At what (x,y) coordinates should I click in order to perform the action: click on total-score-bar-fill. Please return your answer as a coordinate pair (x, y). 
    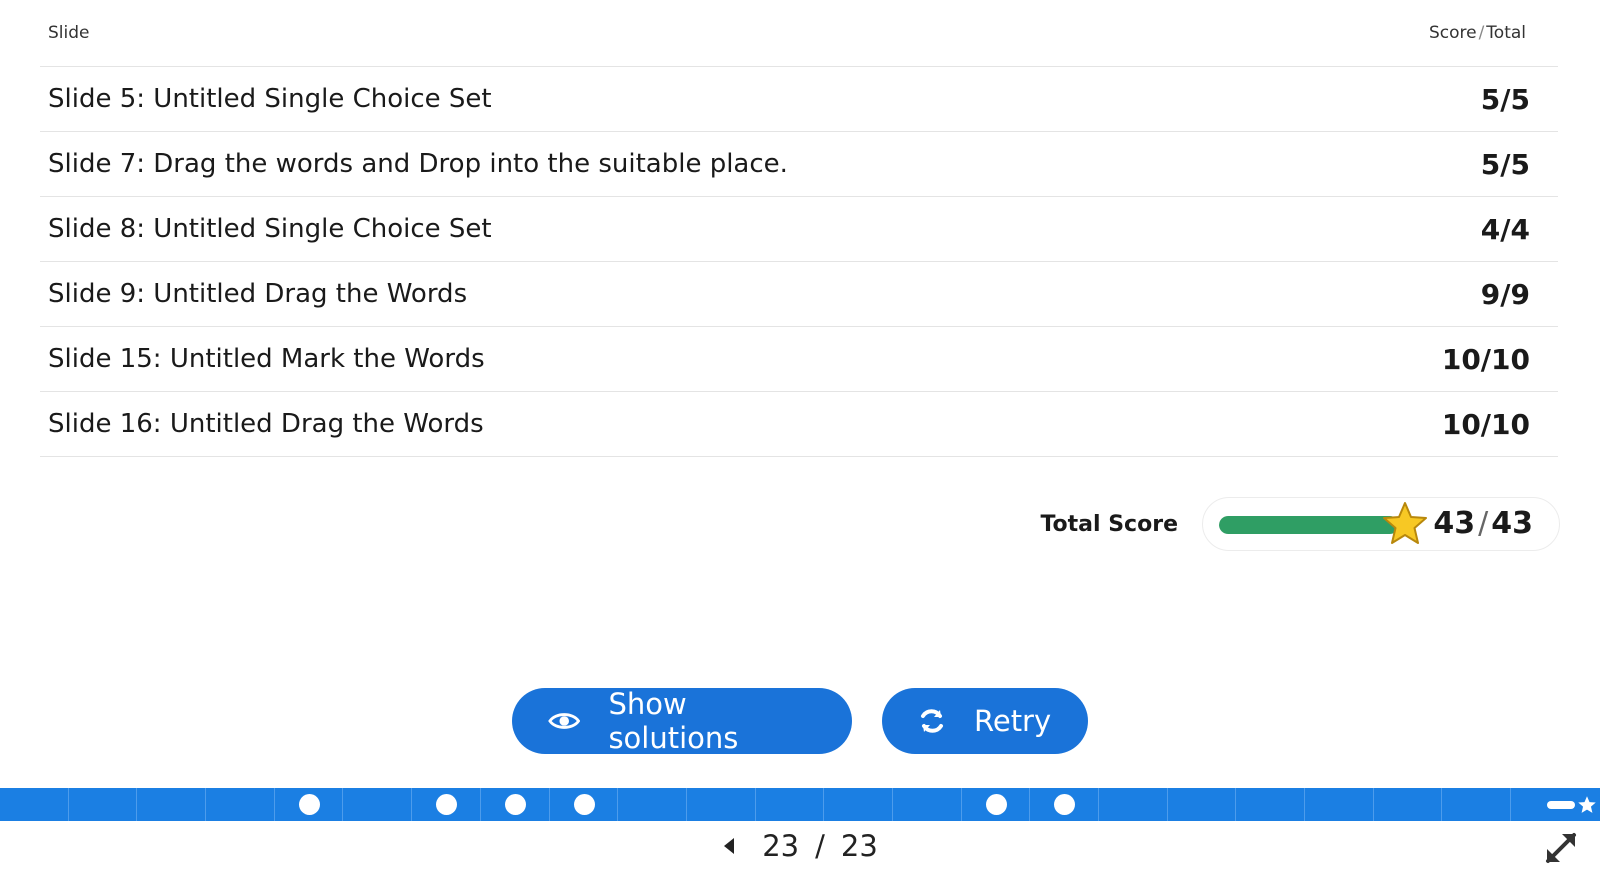
    Looking at the image, I should click on (1309, 525).